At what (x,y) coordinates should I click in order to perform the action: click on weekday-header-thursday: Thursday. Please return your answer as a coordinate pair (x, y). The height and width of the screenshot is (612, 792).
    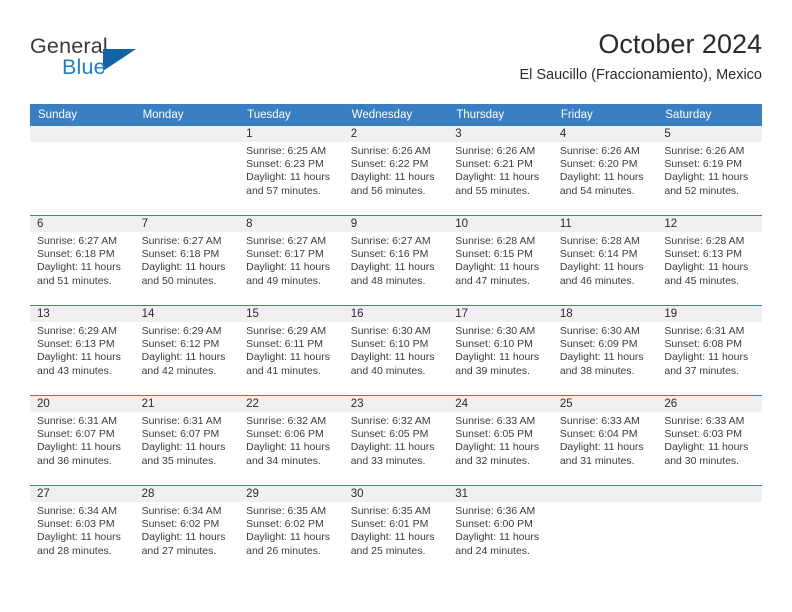
    Looking at the image, I should click on (500, 115).